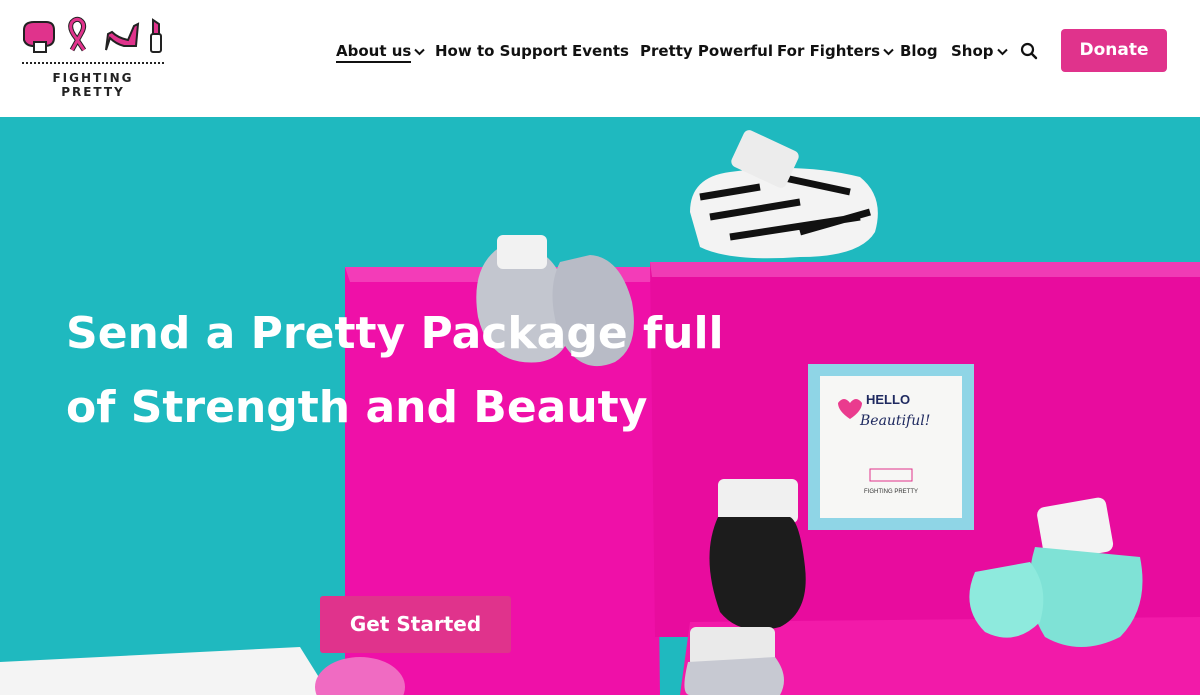 This screenshot has width=1200, height=695. Describe the element at coordinates (1029, 51) in the screenshot. I see `search-icon` at that location.